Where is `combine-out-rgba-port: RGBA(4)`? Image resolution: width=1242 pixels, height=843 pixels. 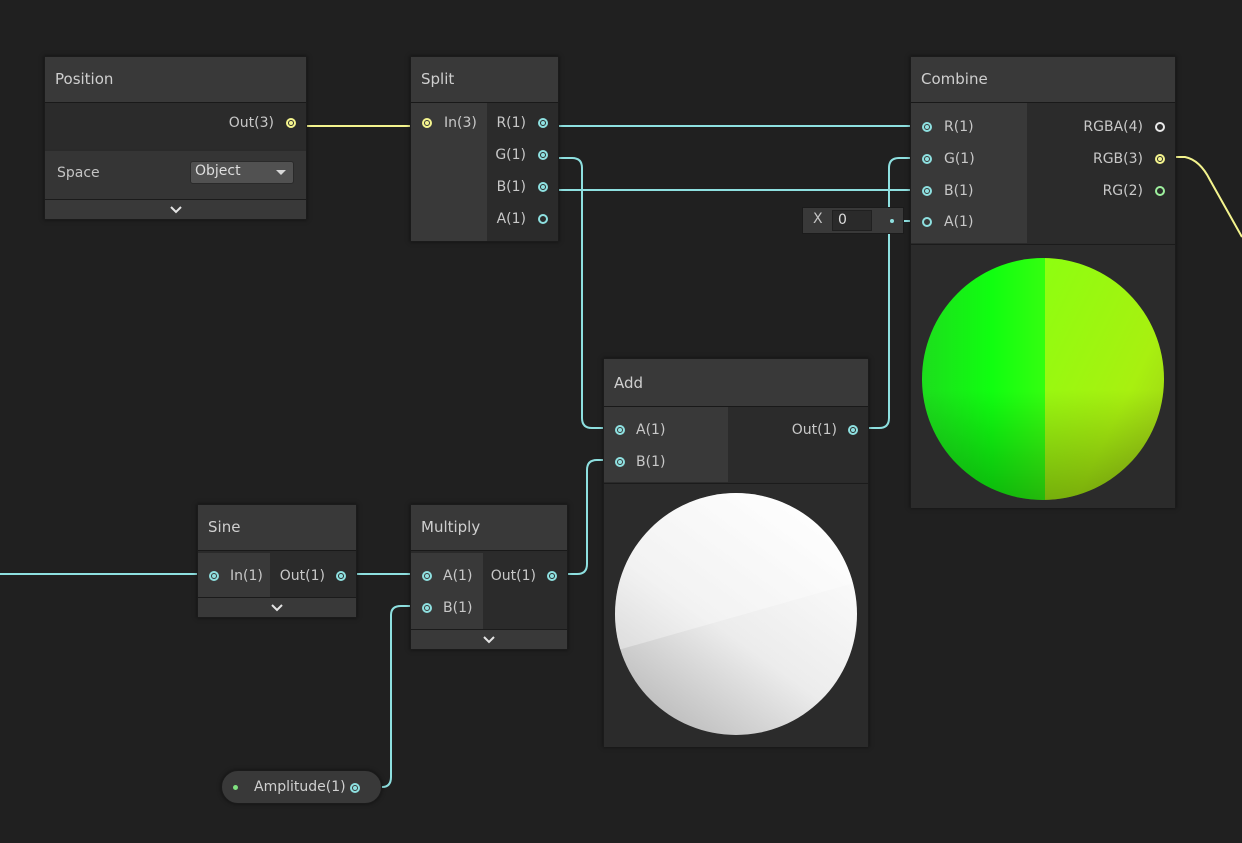
combine-out-rgba-port: RGBA(4) is located at coordinates (1105, 127).